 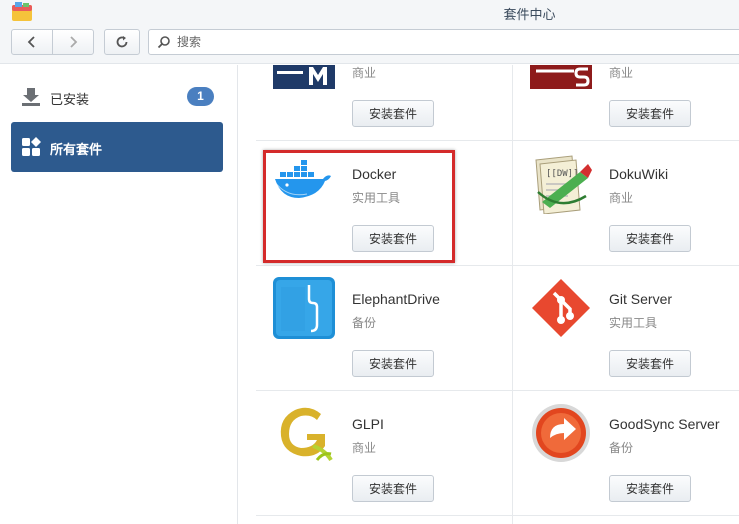 I want to click on package-name: Git Server, so click(x=641, y=299).